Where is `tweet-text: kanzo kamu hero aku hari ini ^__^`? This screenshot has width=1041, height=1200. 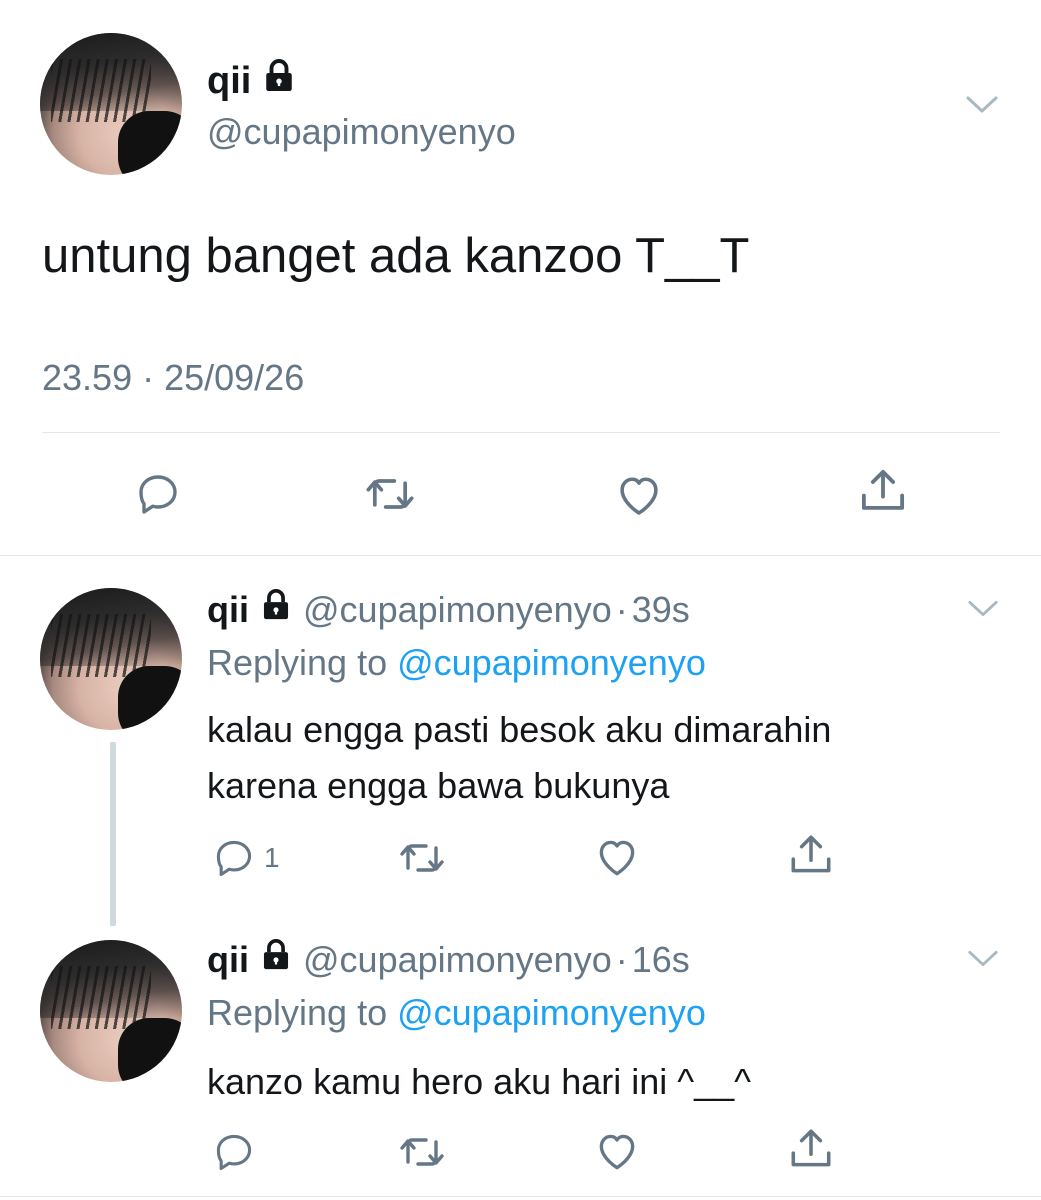
tweet-text: kanzo kamu hero aku hari ini ^__^ is located at coordinates (479, 1081).